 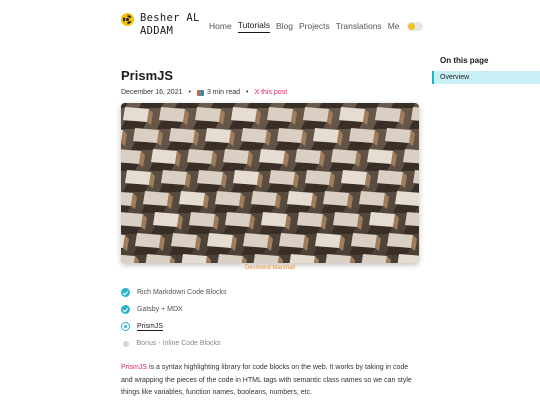 What do you see at coordinates (182, 292) in the screenshot?
I see `step-label: Rich Markdown Code Blocks` at bounding box center [182, 292].